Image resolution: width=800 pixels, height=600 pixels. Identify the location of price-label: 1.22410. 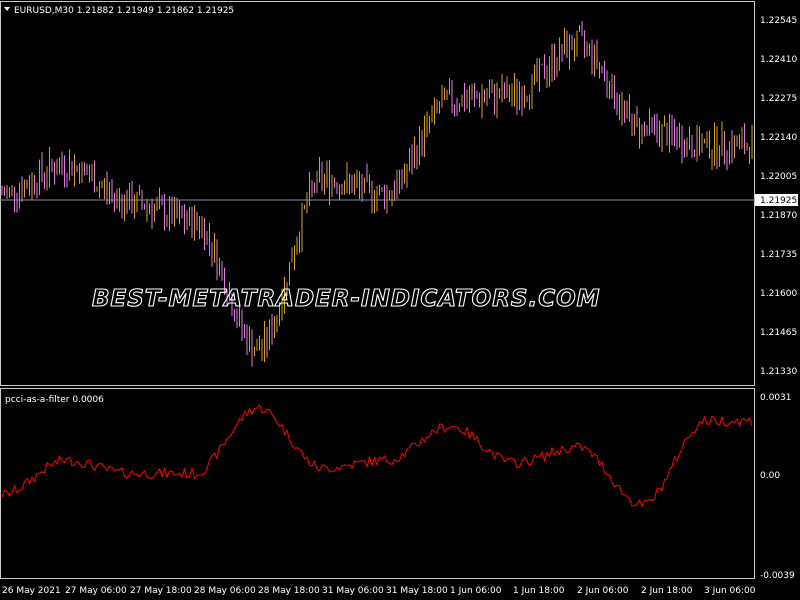
(778, 60).